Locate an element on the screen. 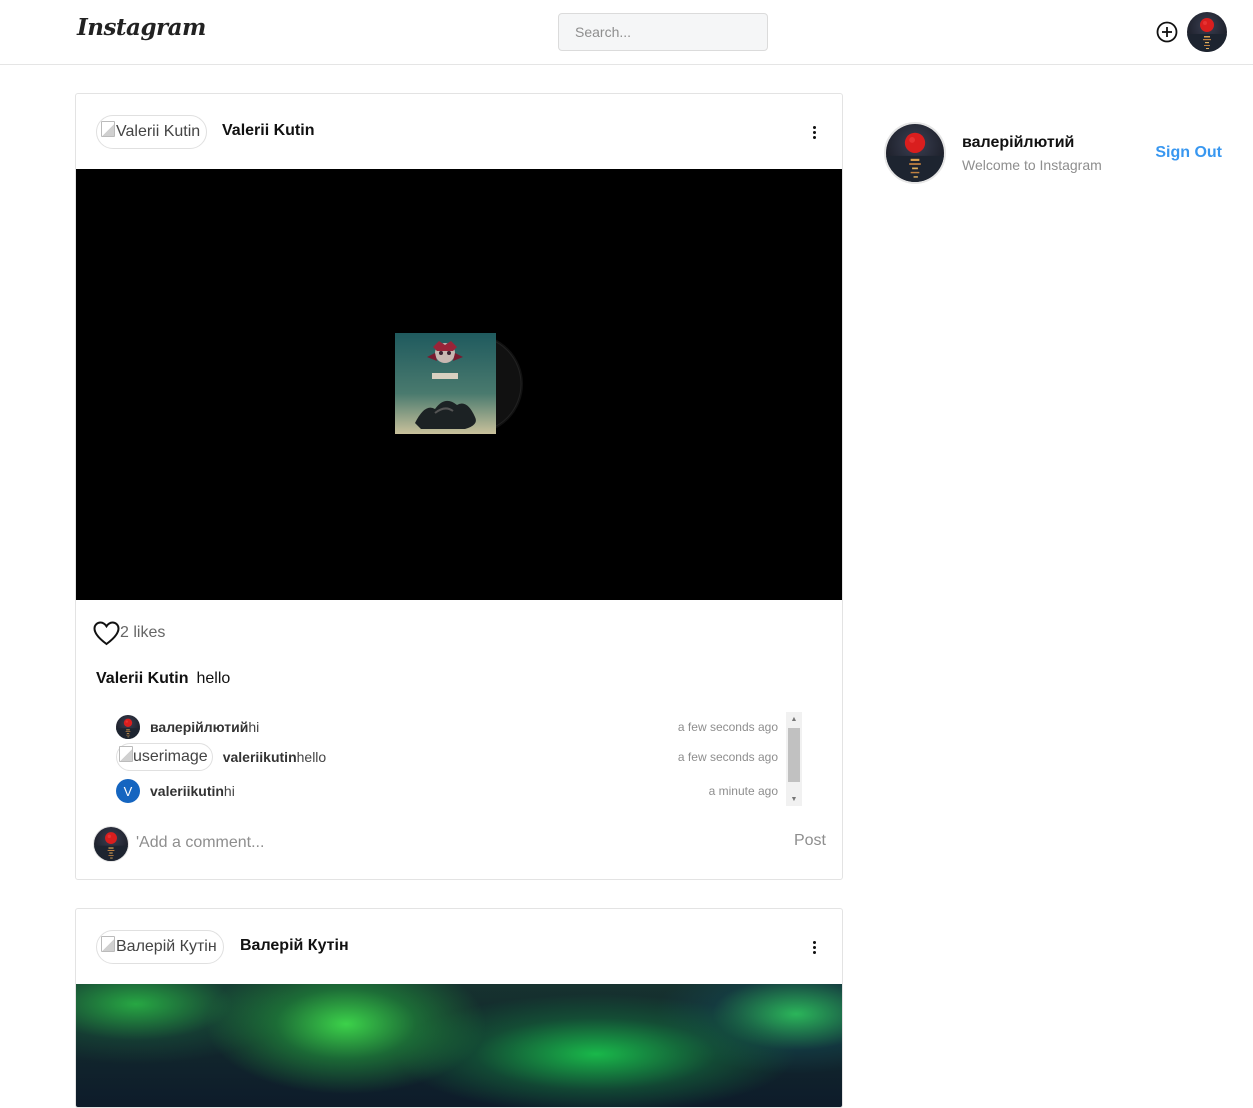  album-cover-image is located at coordinates (459, 383).